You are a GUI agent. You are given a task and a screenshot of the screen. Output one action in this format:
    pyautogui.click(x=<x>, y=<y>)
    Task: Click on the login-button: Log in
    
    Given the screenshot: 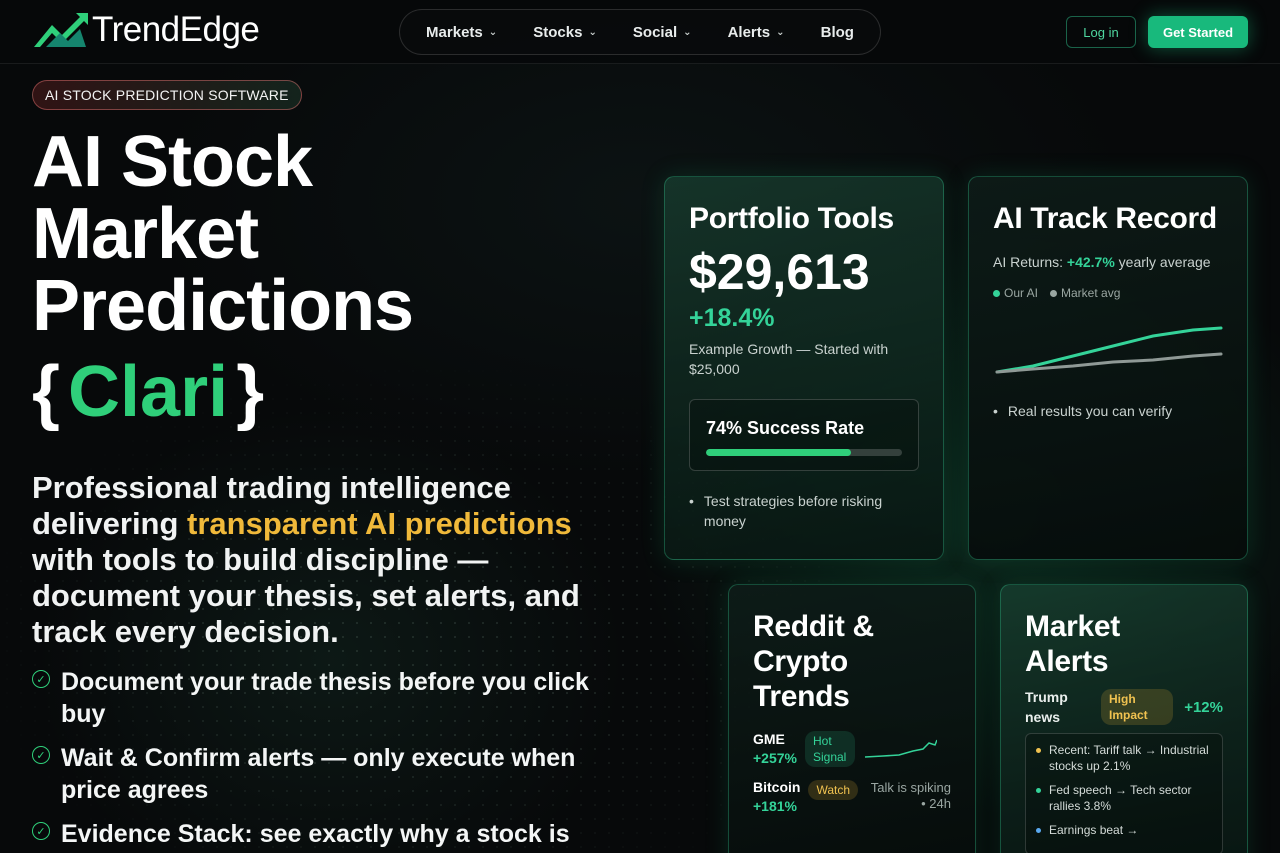 What is the action you would take?
    pyautogui.click(x=1101, y=32)
    